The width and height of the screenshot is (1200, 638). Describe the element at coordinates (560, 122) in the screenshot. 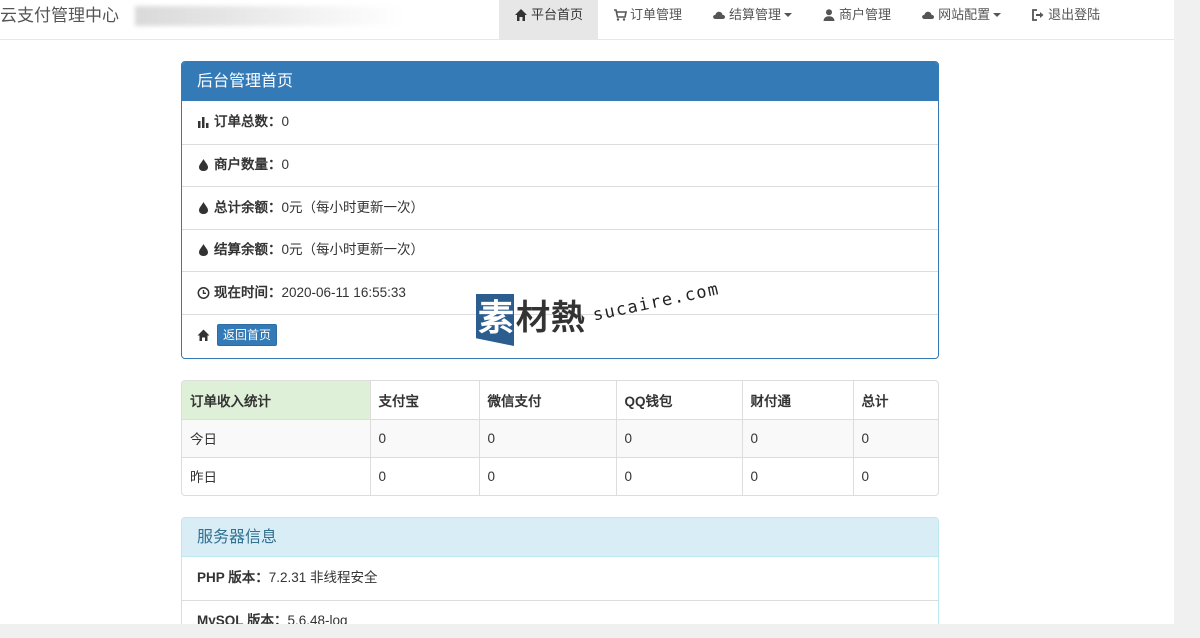

I see `list-item-order-count: 订单总数： 0` at that location.